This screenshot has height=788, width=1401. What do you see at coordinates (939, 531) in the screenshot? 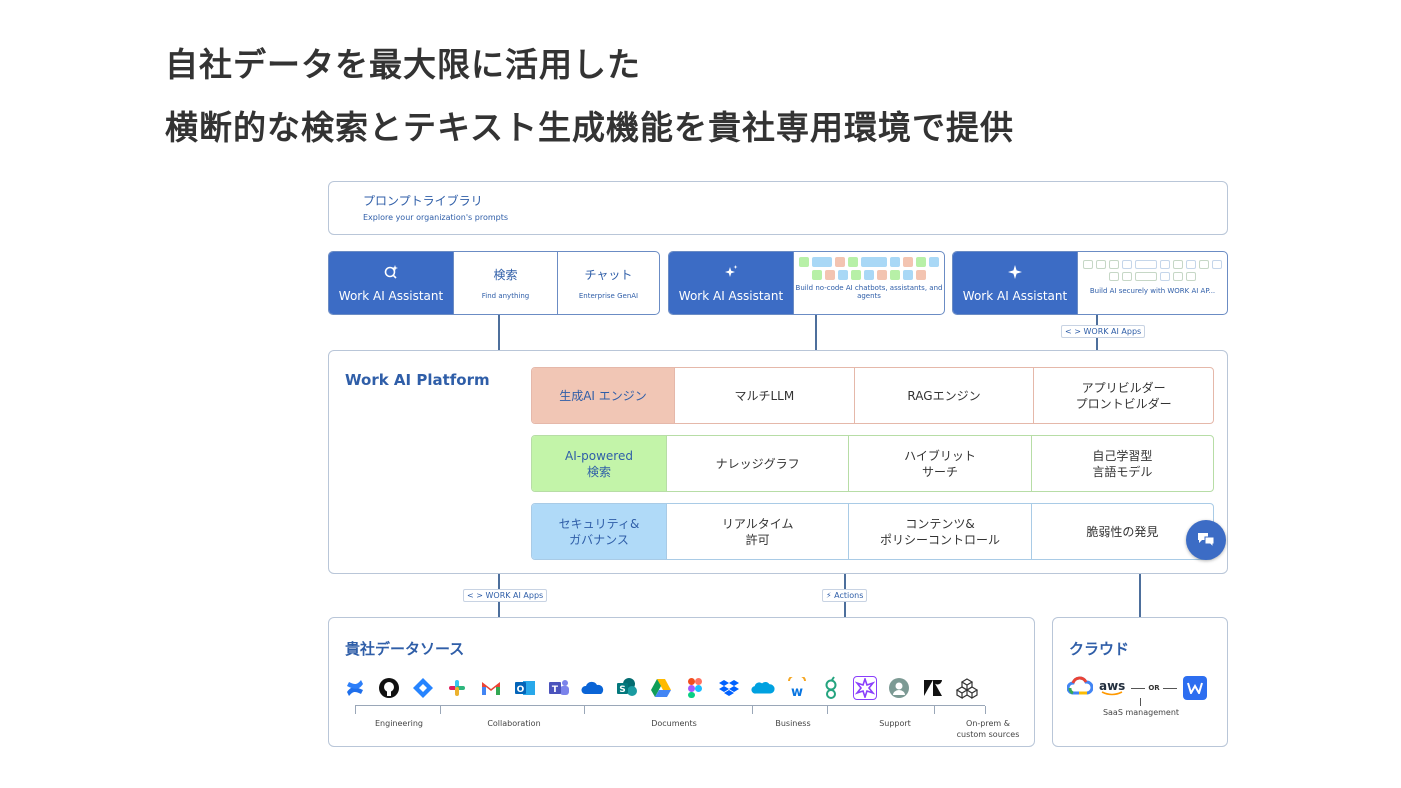
I see `row3-cell-3: コンテンツ& ポリシーコントロール` at bounding box center [939, 531].